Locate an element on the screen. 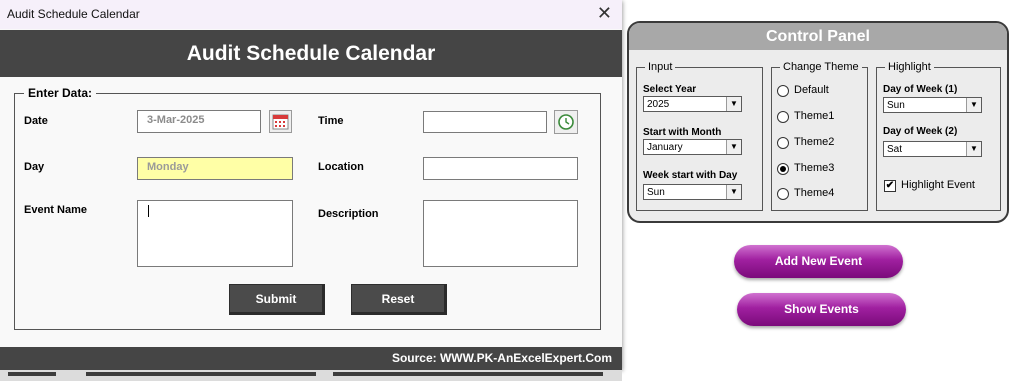 The height and width of the screenshot is (381, 1024). select-year-dropdown: 2025 ▼ is located at coordinates (692, 104).